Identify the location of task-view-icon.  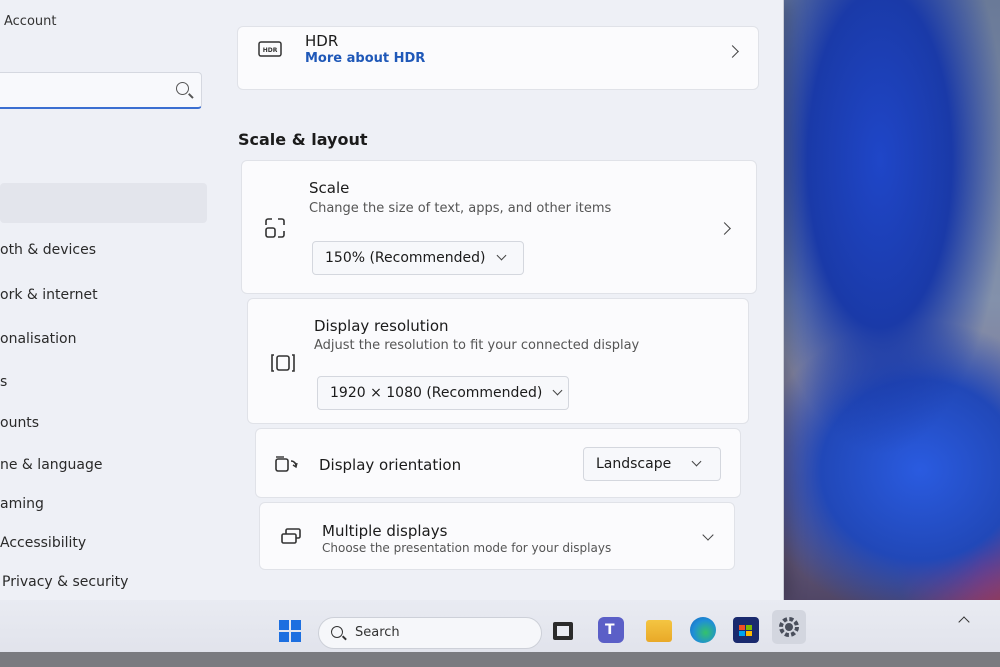
(563, 631).